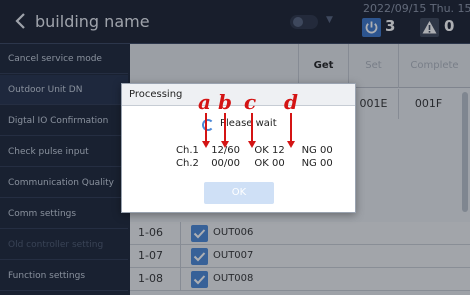 The height and width of the screenshot is (295, 470). What do you see at coordinates (187, 150) in the screenshot?
I see `channel-name: Ch.1` at bounding box center [187, 150].